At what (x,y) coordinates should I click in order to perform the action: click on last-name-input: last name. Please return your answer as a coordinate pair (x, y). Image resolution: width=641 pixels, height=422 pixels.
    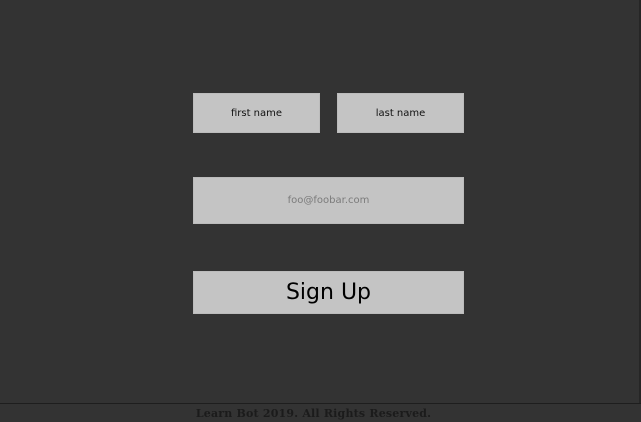
    Looking at the image, I should click on (400, 113).